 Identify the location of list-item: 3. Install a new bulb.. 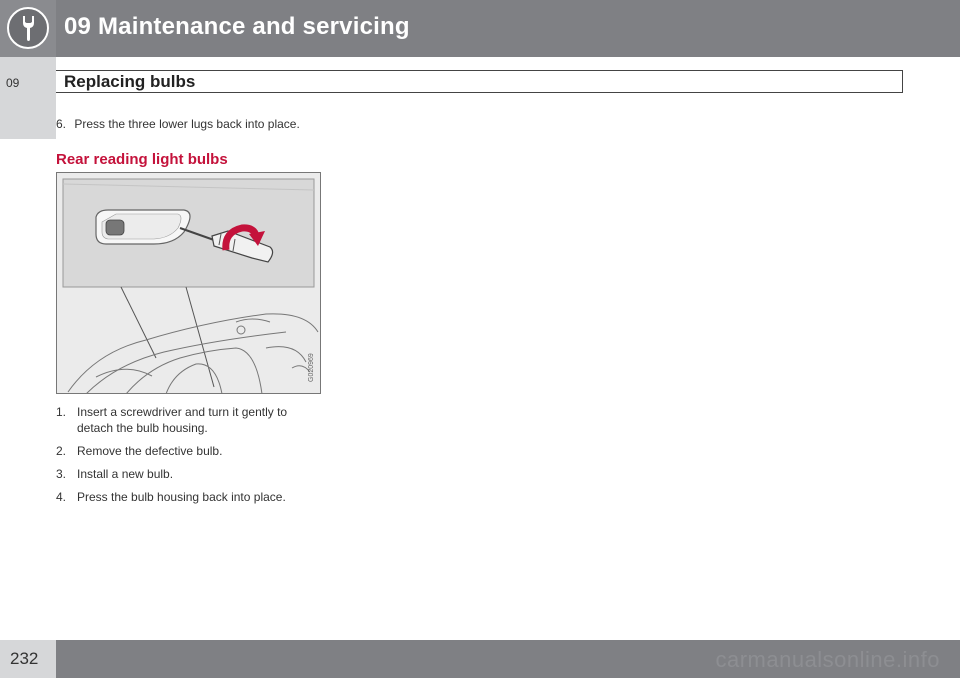
(191, 474).